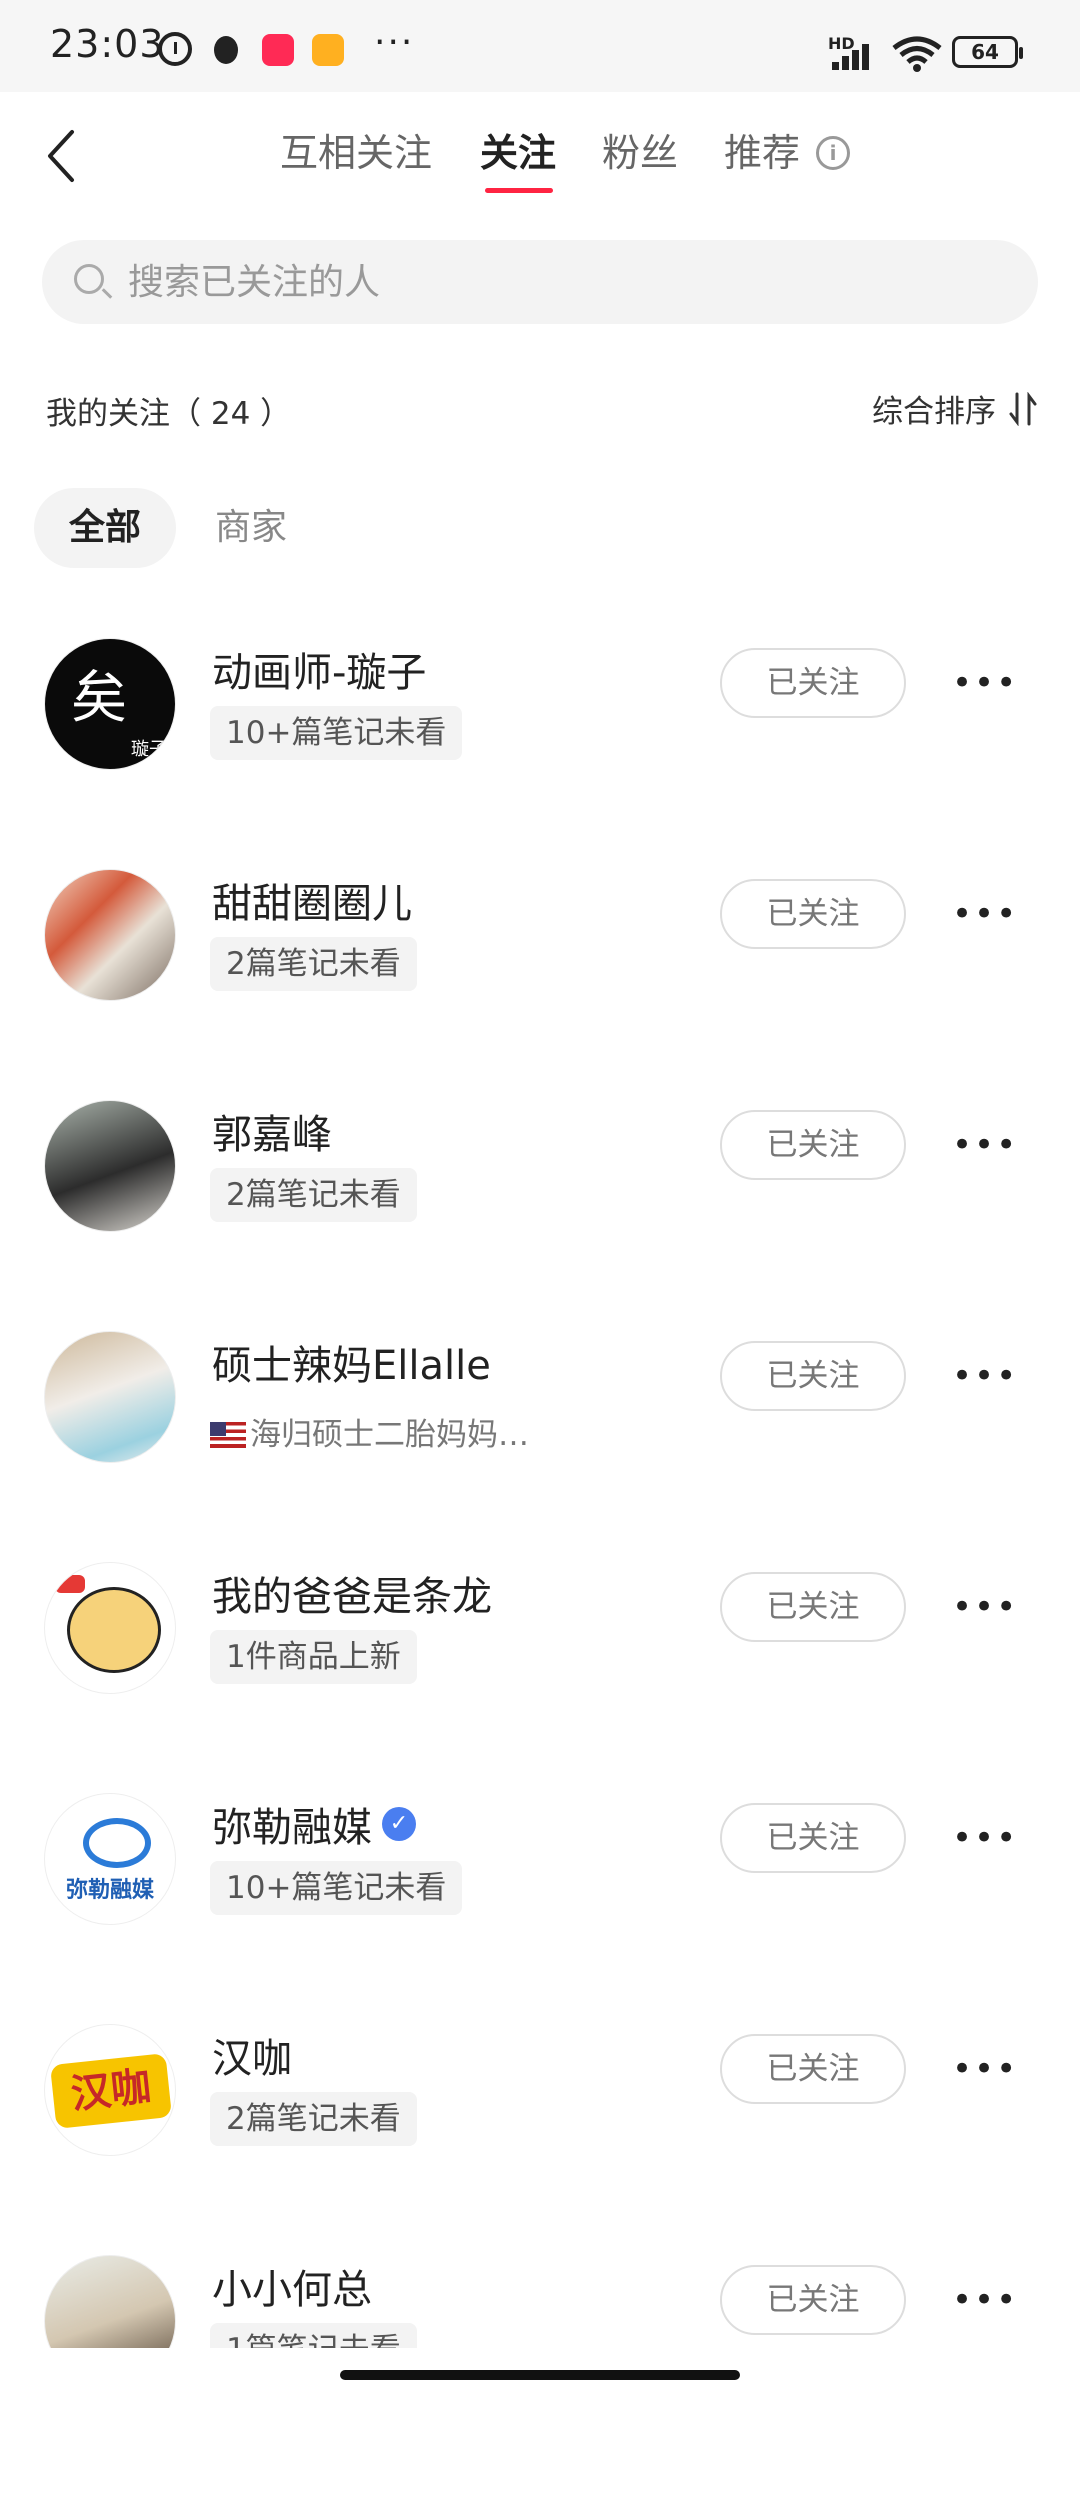 The width and height of the screenshot is (1080, 2507). I want to click on avatar: 矣璇子, so click(110, 704).